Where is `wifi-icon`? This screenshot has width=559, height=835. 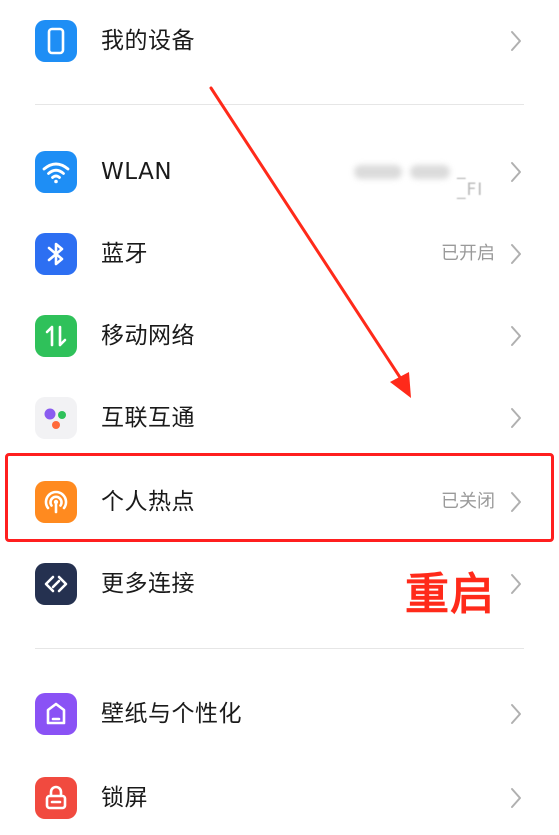 wifi-icon is located at coordinates (56, 172).